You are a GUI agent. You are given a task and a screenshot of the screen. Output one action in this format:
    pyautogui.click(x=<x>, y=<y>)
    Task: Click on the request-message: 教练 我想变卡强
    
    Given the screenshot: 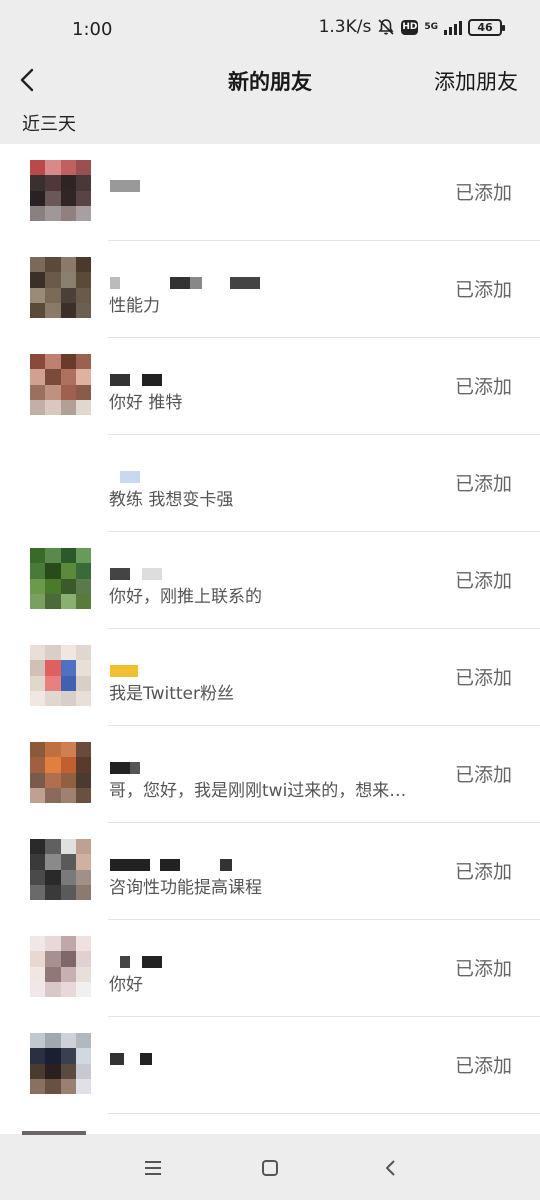 What is the action you would take?
    pyautogui.click(x=171, y=500)
    